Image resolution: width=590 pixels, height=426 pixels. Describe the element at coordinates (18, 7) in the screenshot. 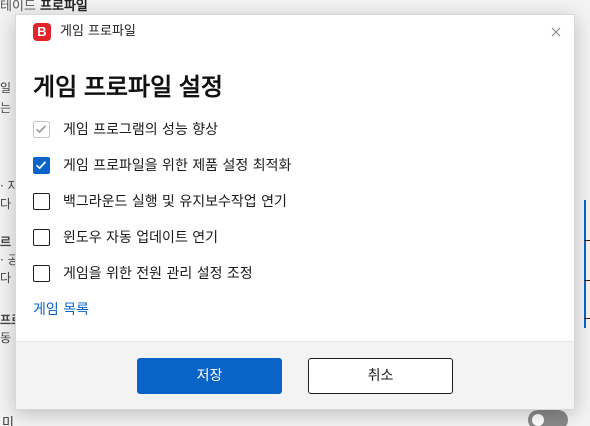

I see `background-title-part: 테이드` at that location.